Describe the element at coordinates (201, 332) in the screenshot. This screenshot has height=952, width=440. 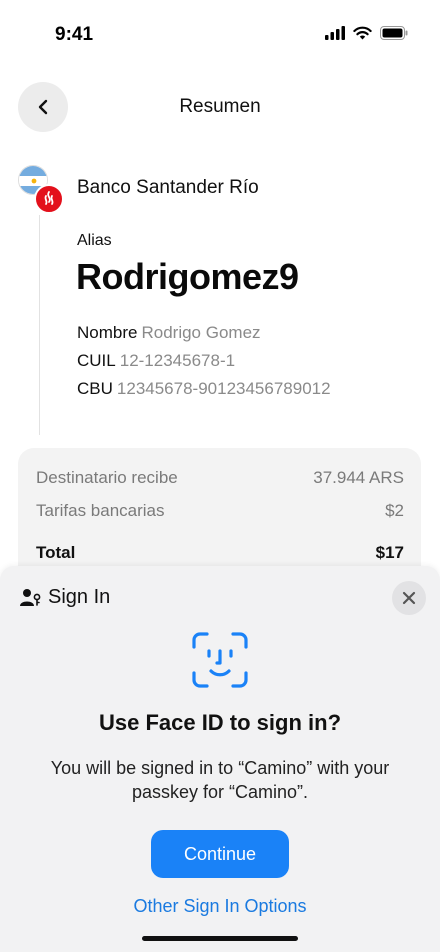
I see `name-value: Rodrigo Gomez` at that location.